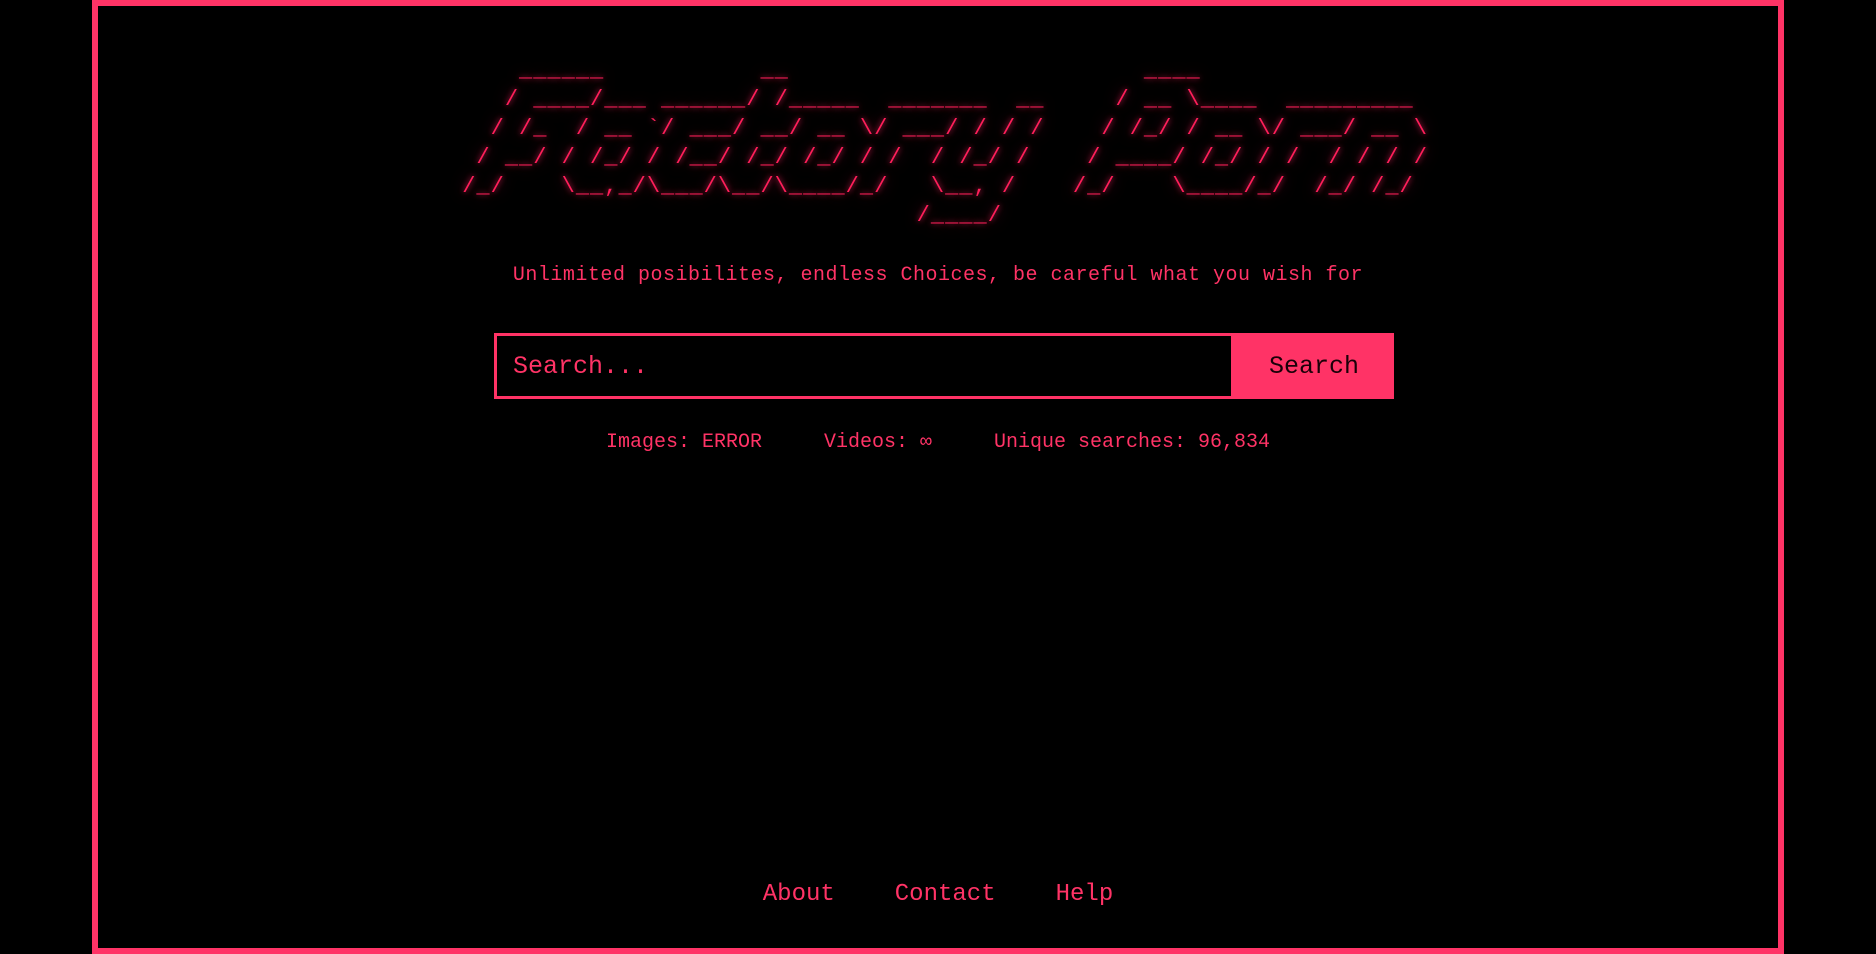  Describe the element at coordinates (1314, 366) in the screenshot. I see `search-button: Search` at that location.